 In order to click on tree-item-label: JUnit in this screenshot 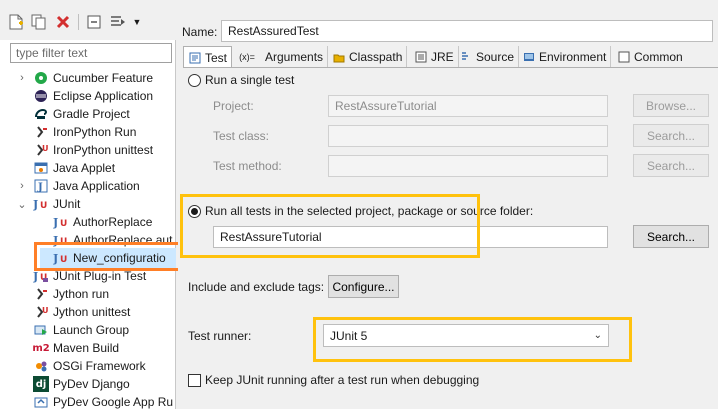, I will do `click(67, 204)`.